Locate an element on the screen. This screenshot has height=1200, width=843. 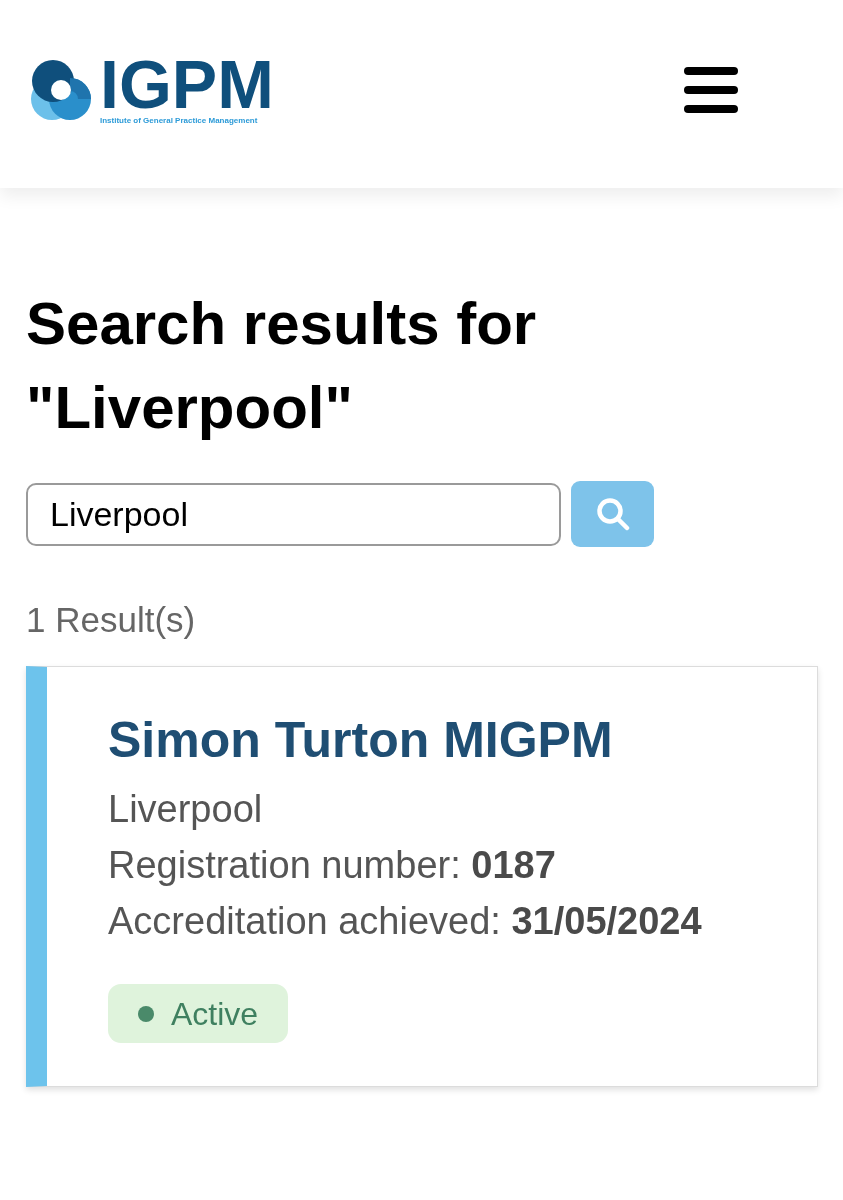
page-heading: Search results for "Liverpool" is located at coordinates (282, 366).